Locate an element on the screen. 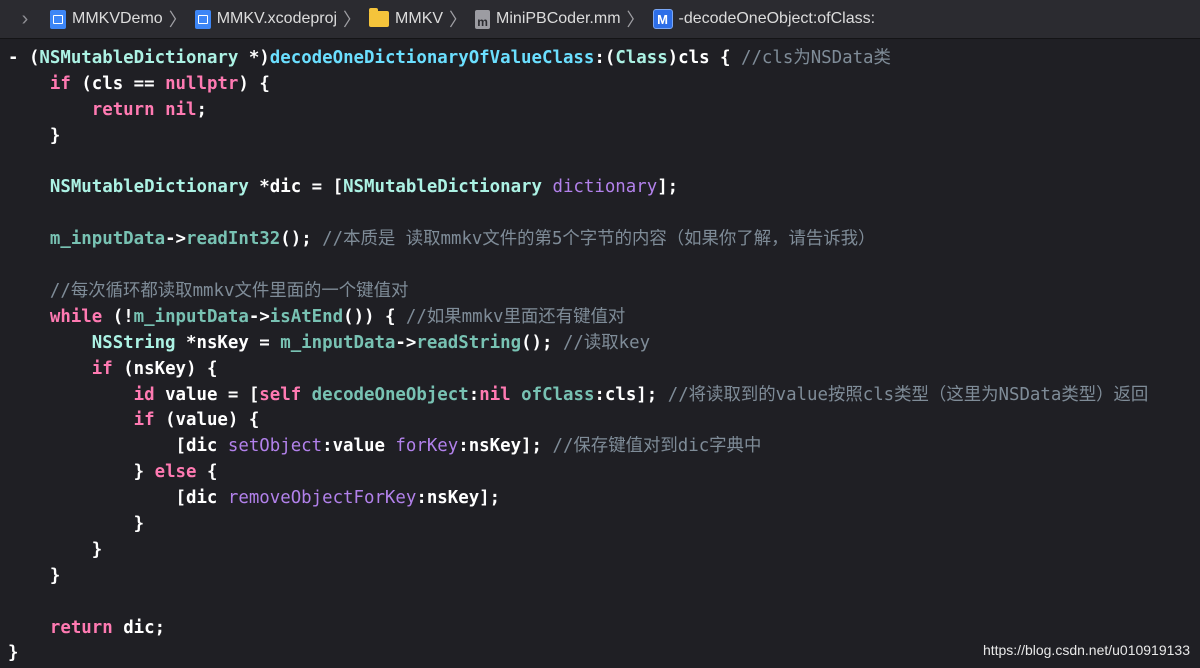 This screenshot has height=668, width=1200. code-token: :value is located at coordinates (359, 446).